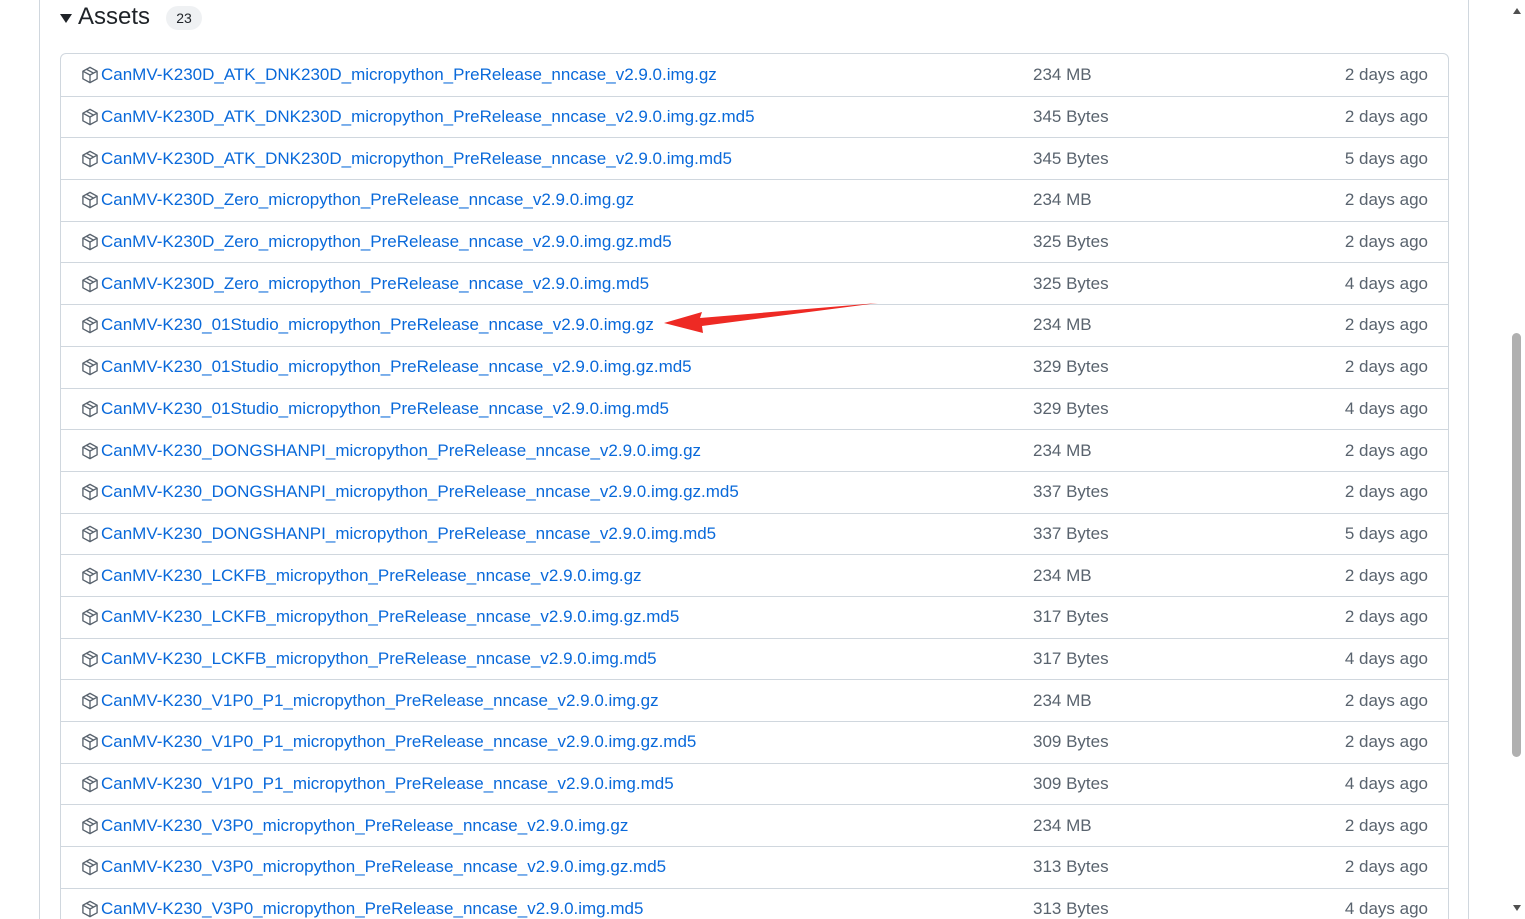  I want to click on assets-title: Assets, so click(114, 16).